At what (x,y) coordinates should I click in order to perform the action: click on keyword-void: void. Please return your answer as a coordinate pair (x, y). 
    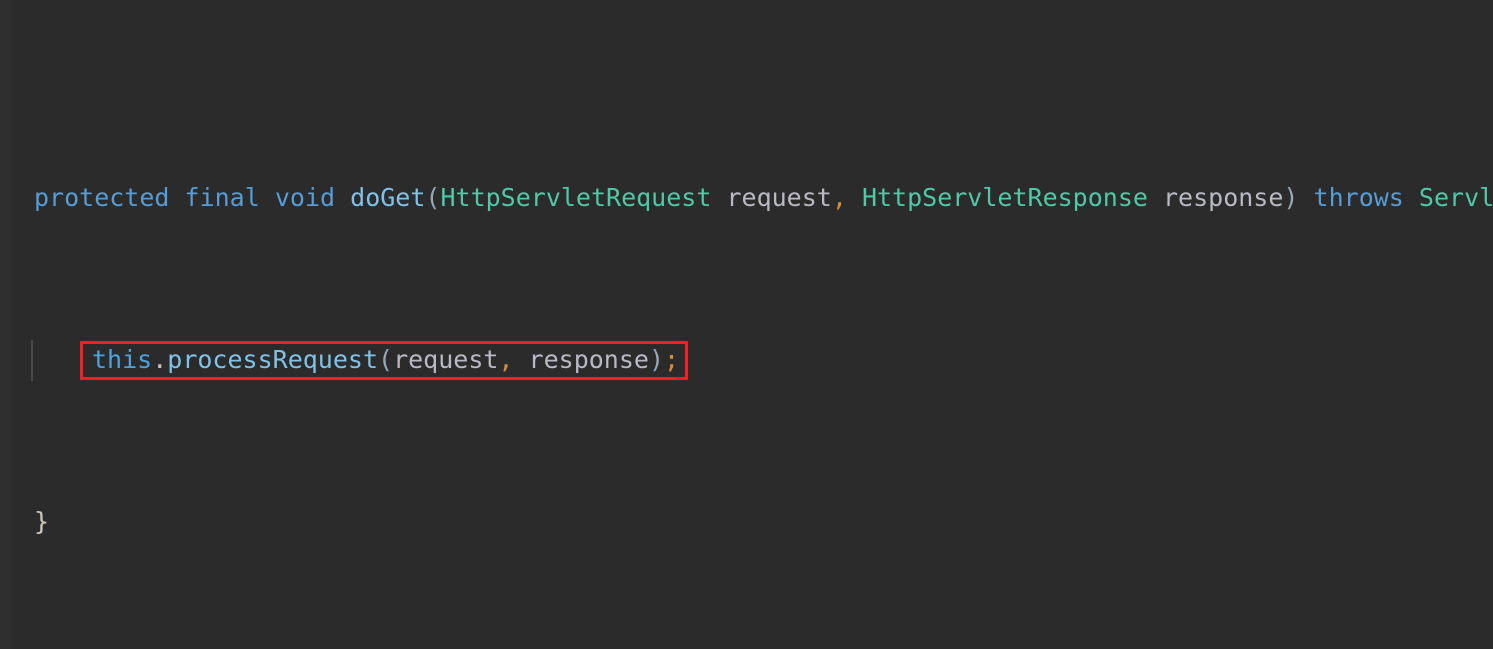
    Looking at the image, I should click on (305, 197).